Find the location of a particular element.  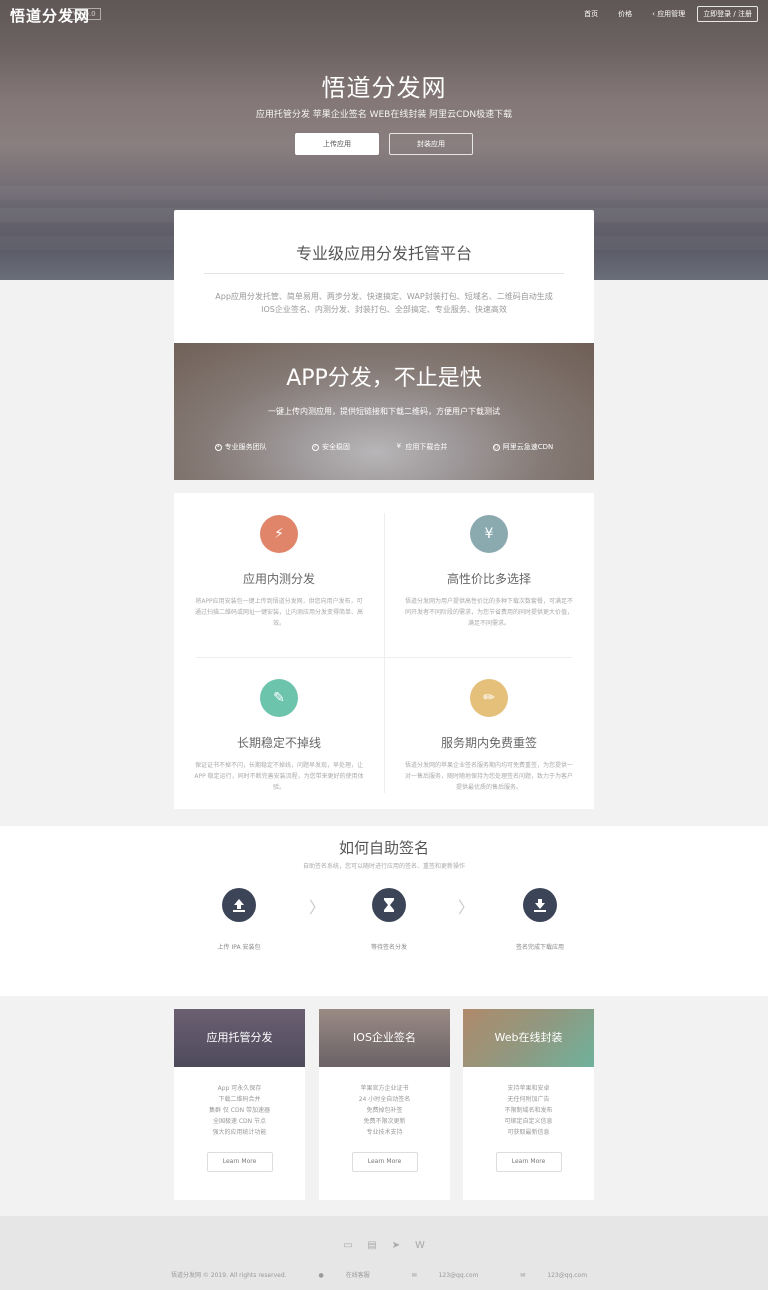

bolt-icon: ⚡ is located at coordinates (279, 534).